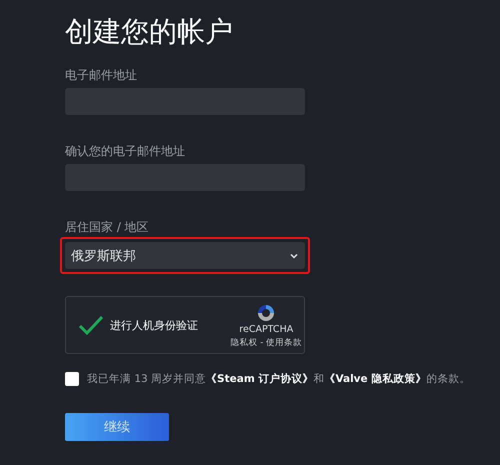 The width and height of the screenshot is (500, 465). Describe the element at coordinates (125, 151) in the screenshot. I see `field-label: 确认您的电子邮件地址` at that location.